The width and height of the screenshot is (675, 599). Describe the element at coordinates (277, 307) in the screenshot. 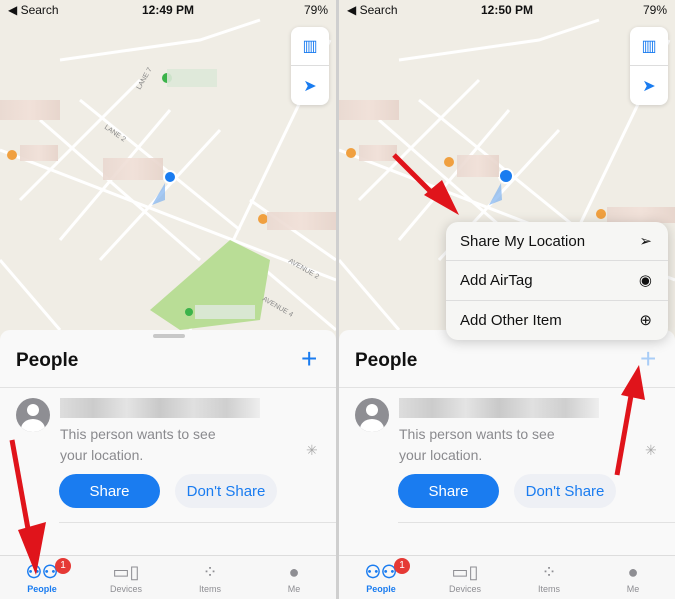

I see `svg-text: AVENUE 4` at that location.